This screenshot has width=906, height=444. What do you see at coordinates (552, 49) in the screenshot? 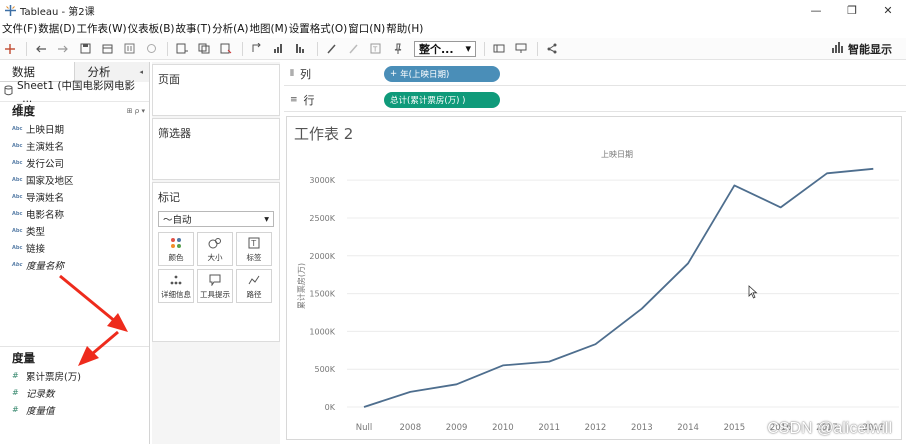
I see `share-icon` at bounding box center [552, 49].